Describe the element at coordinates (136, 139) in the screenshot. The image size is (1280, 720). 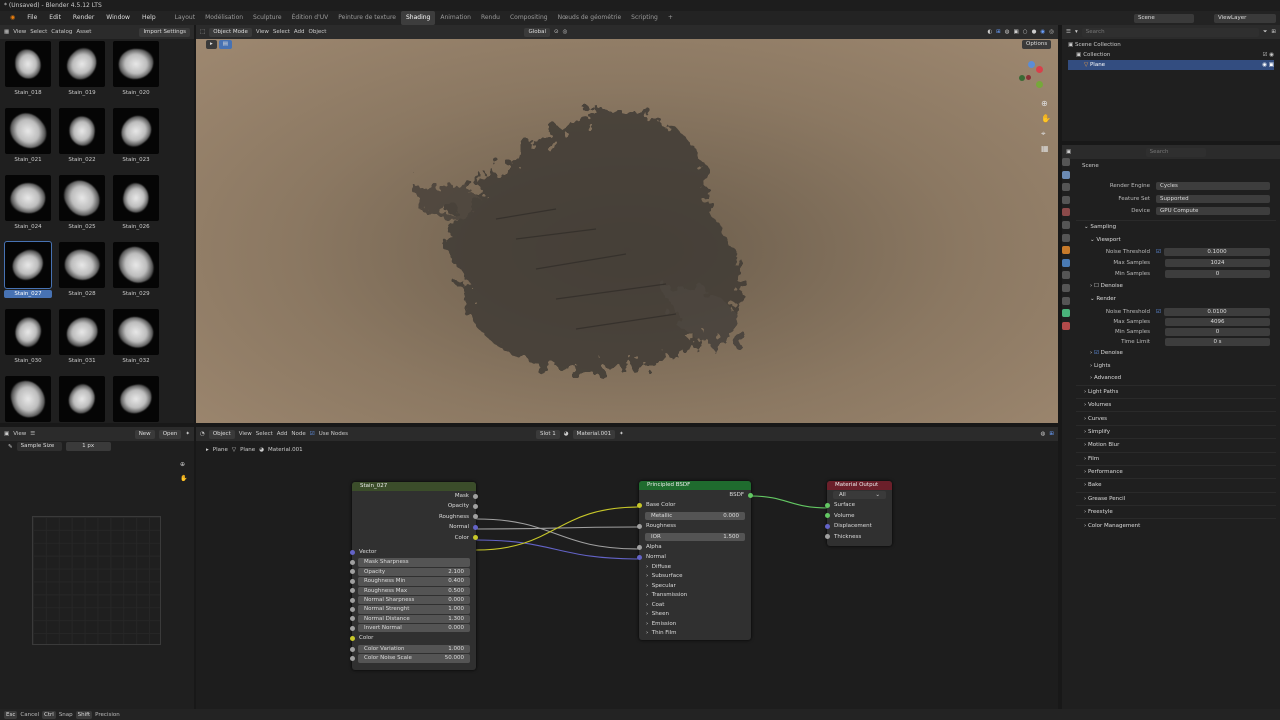
I see `asset-thumbnail: Stain_023` at that location.